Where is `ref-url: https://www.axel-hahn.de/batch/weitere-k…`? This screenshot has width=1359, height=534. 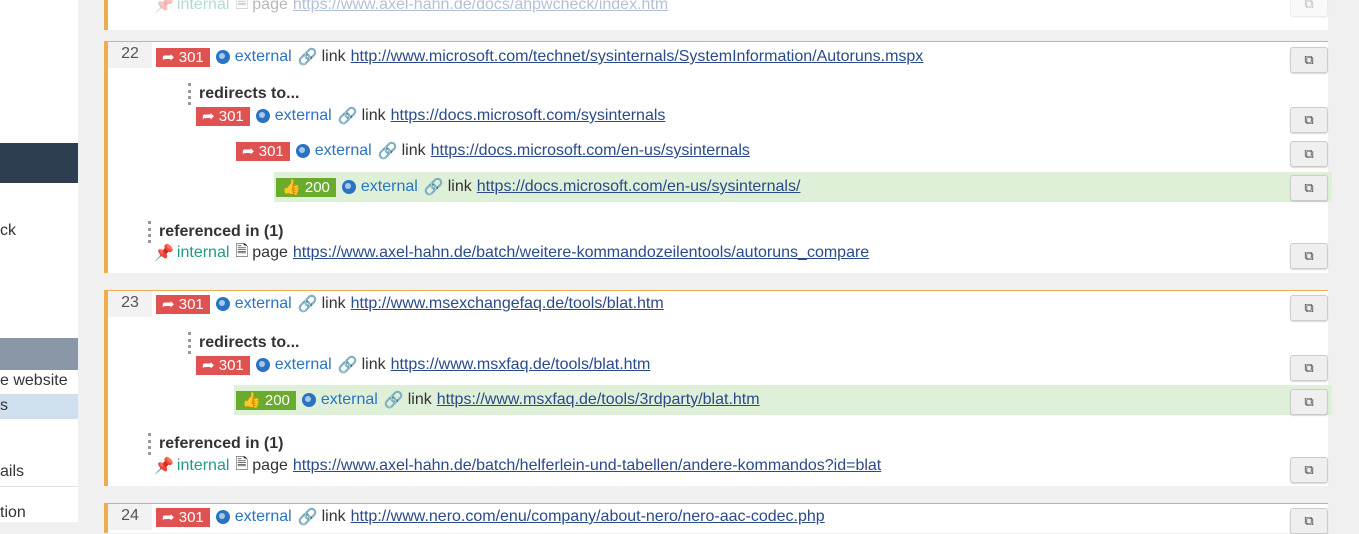 ref-url: https://www.axel-hahn.de/batch/weitere-k… is located at coordinates (581, 253).